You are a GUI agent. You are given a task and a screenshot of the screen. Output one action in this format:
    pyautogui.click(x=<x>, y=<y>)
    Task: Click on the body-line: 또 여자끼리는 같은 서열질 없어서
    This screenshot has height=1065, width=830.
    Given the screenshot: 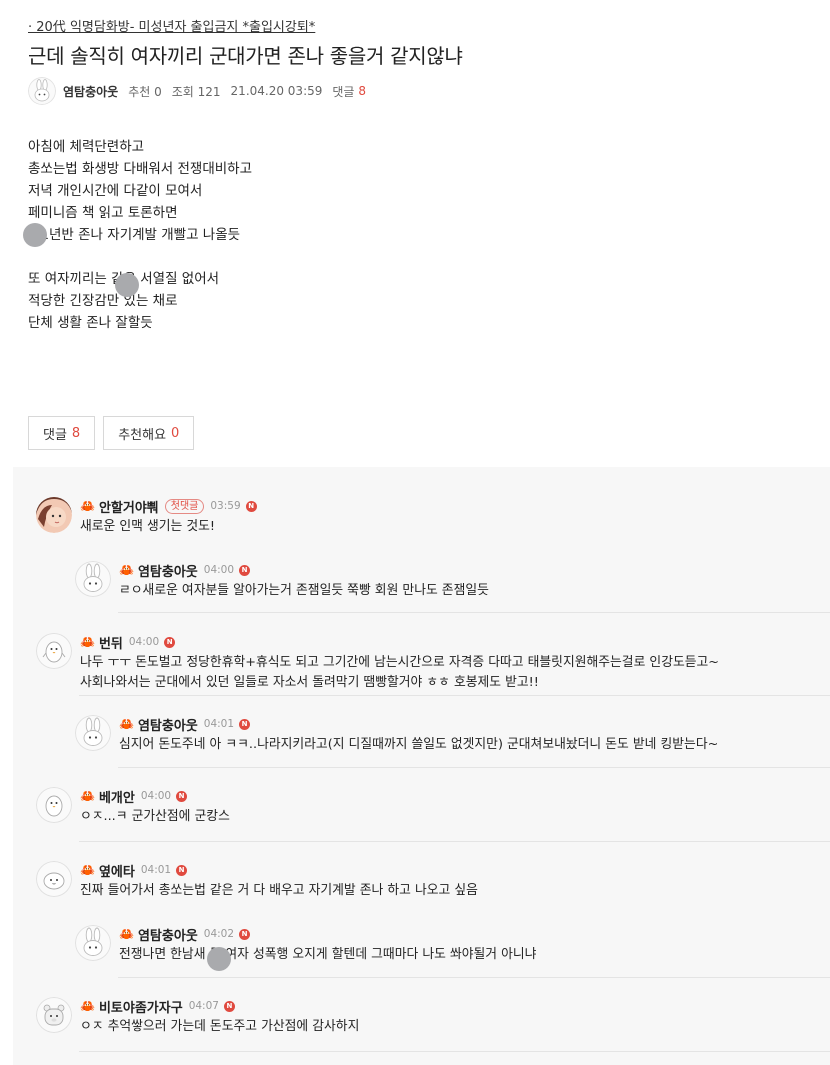 What is the action you would take?
    pyautogui.click(x=124, y=279)
    